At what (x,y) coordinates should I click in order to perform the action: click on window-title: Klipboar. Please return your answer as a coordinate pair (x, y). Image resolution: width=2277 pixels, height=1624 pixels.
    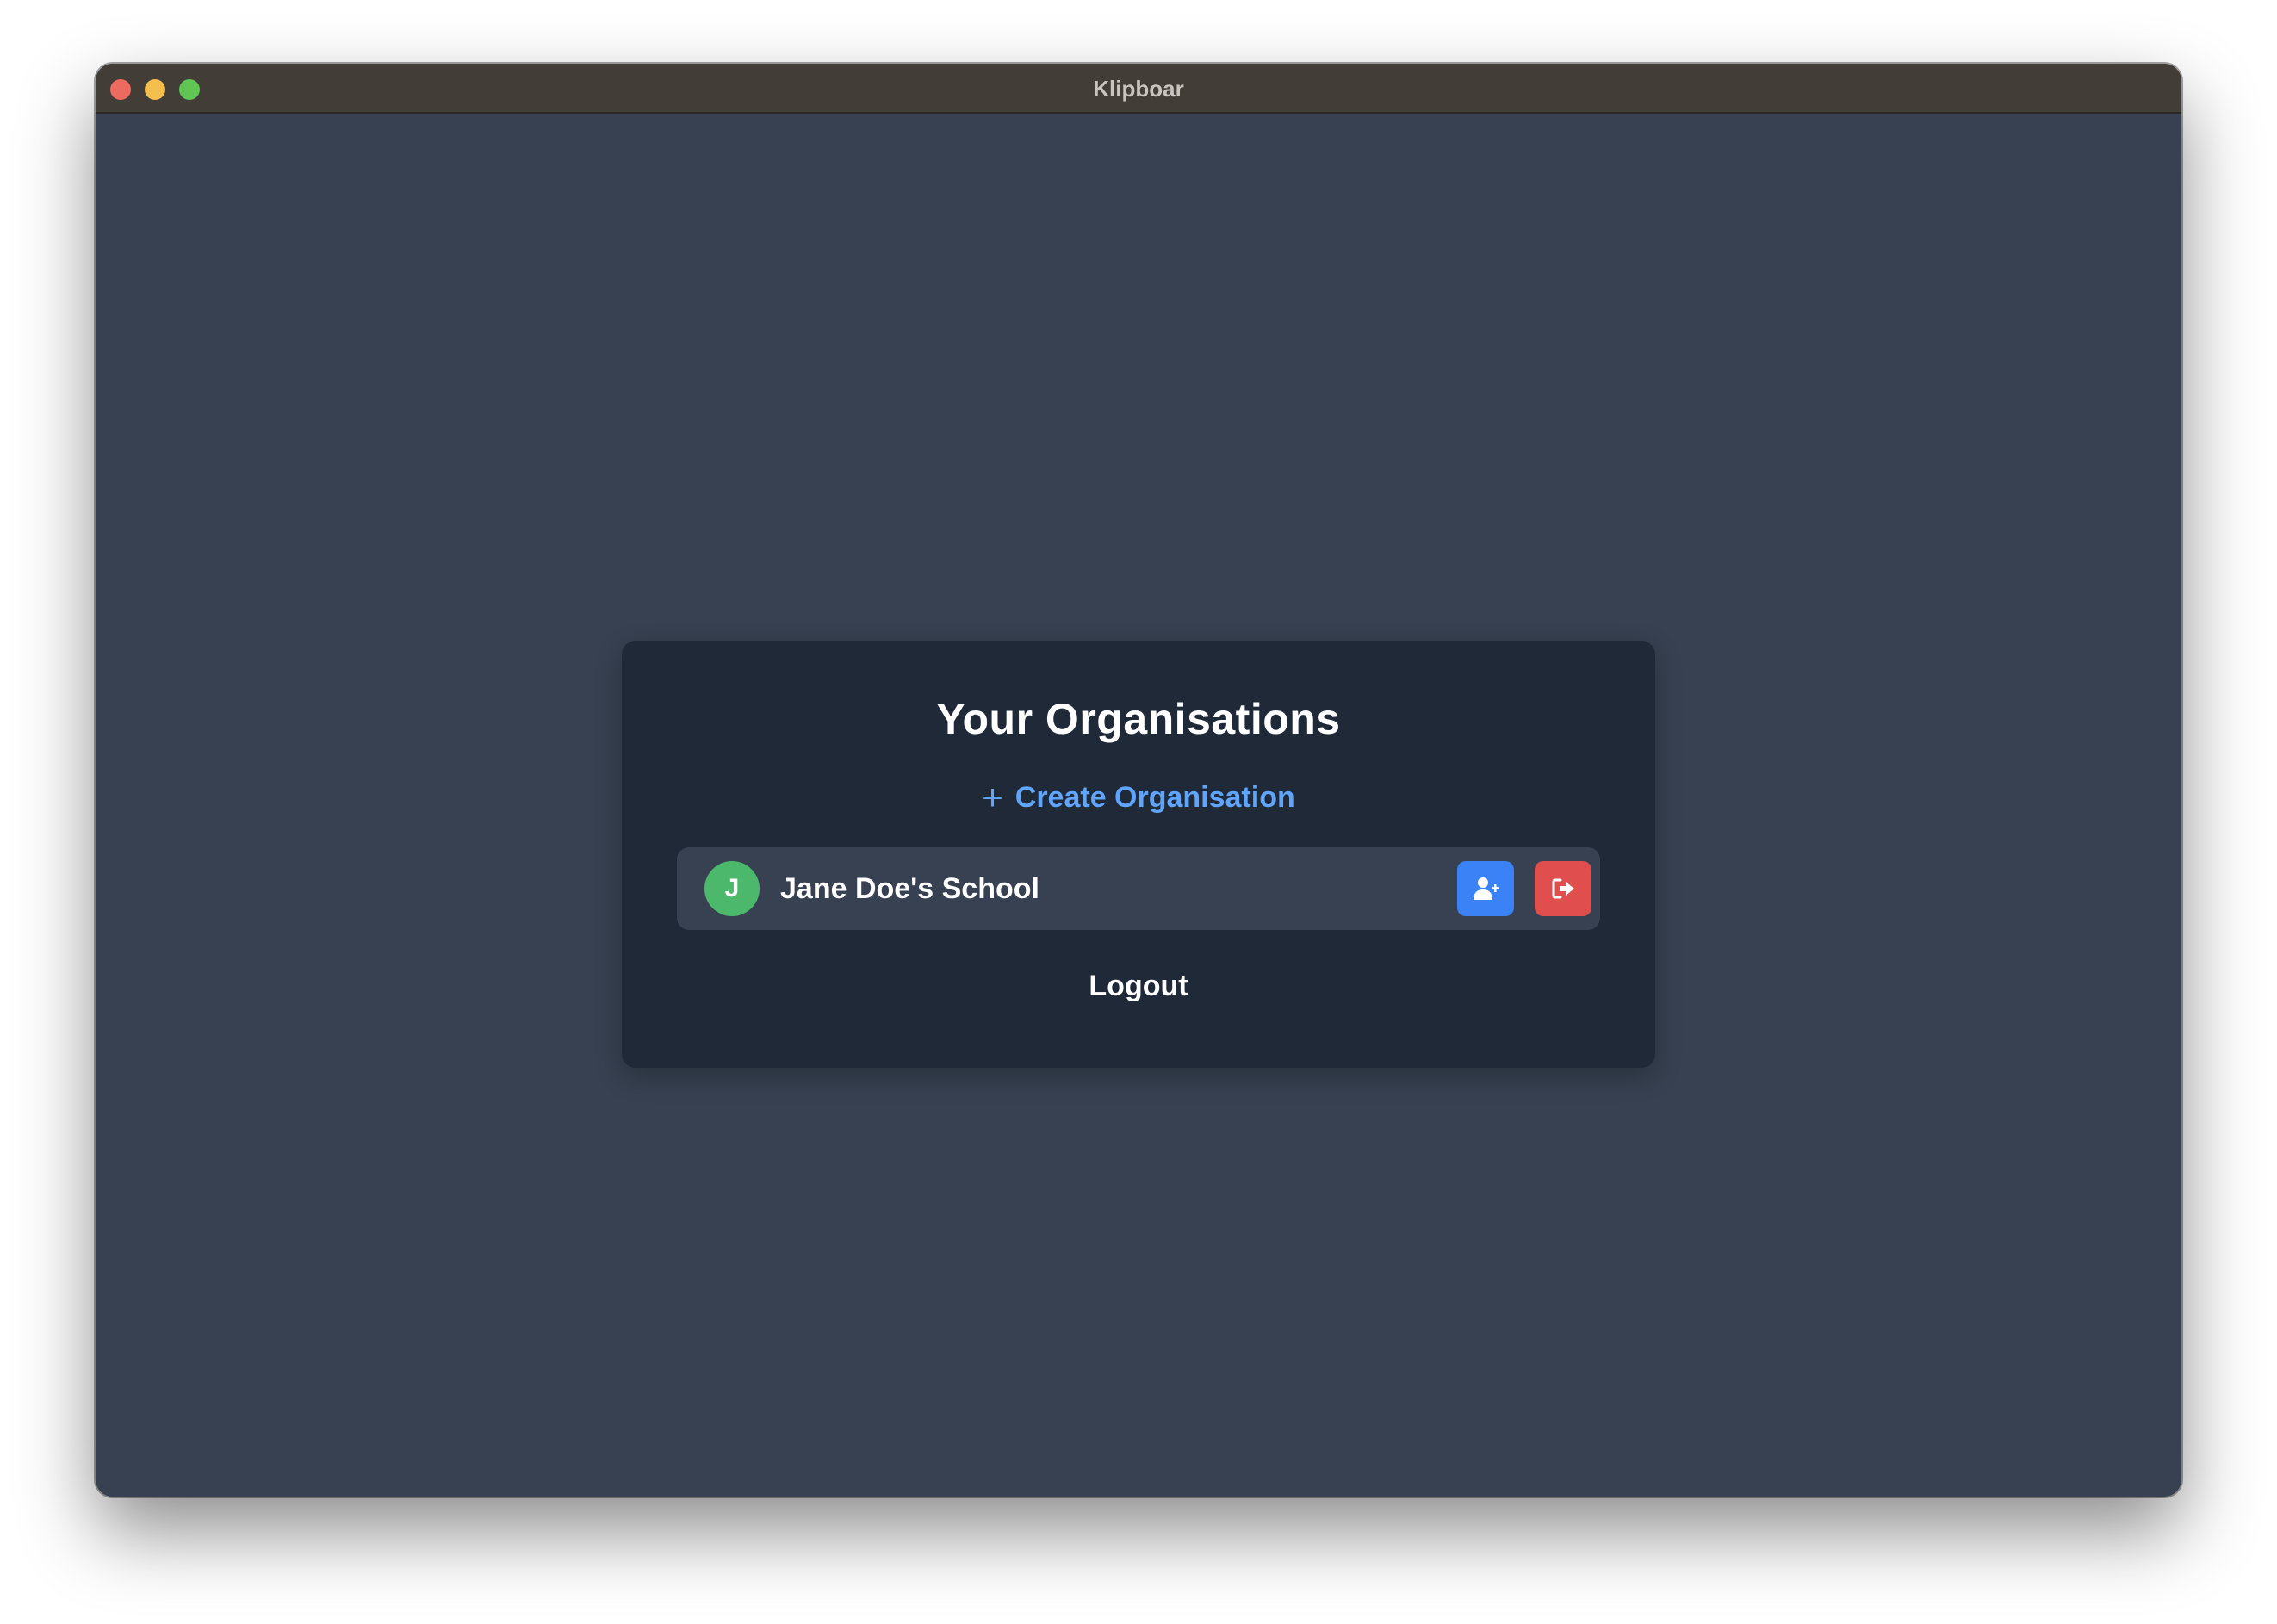
    Looking at the image, I should click on (1138, 89).